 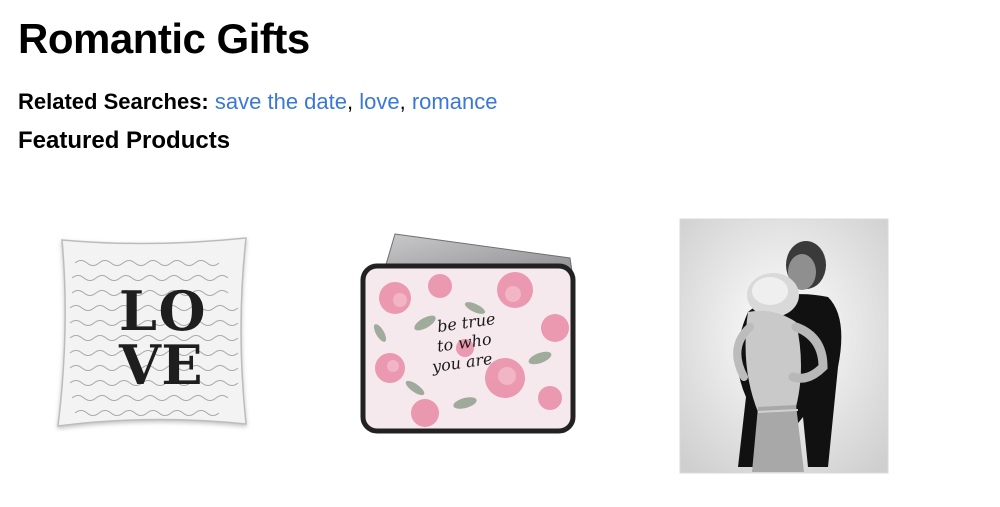 I want to click on couple-photo-image, so click(x=784, y=346).